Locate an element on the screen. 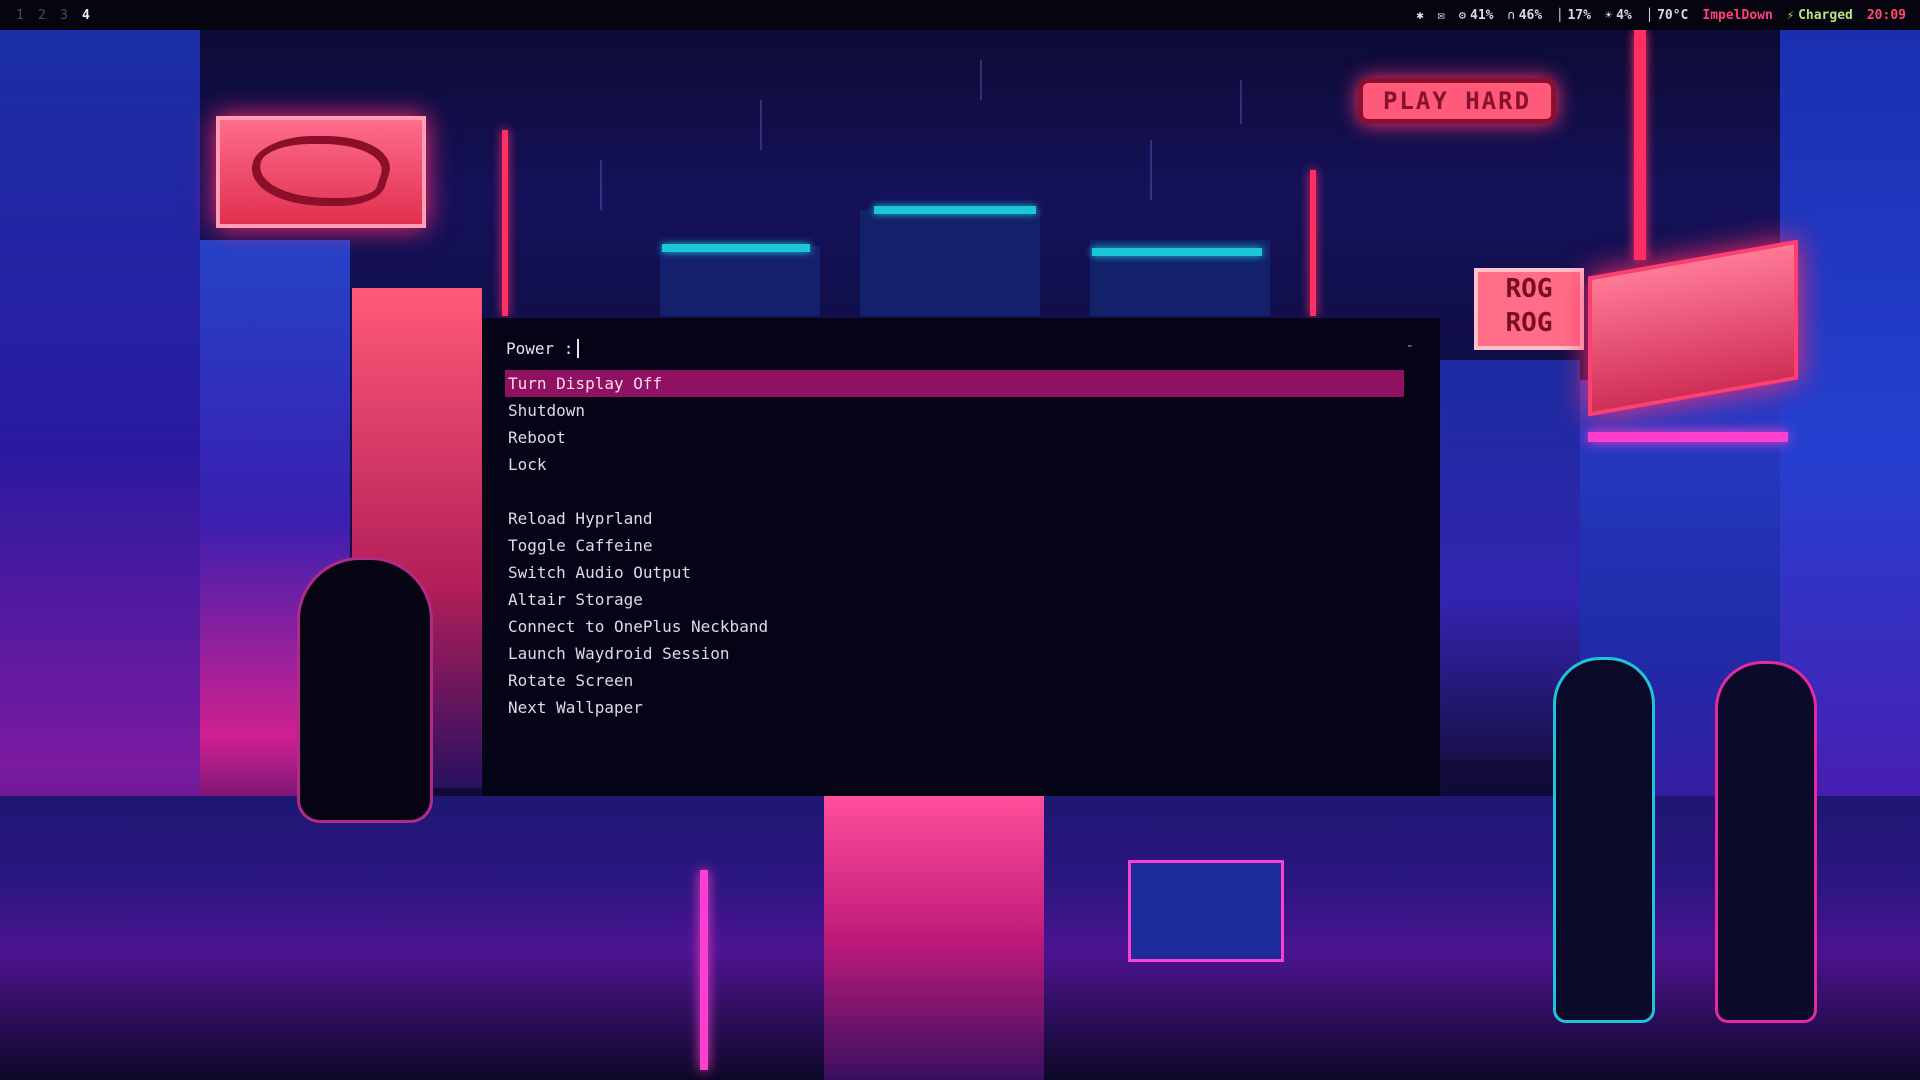  entry-next-wallpaper: Next Wallpaper is located at coordinates (954, 707).